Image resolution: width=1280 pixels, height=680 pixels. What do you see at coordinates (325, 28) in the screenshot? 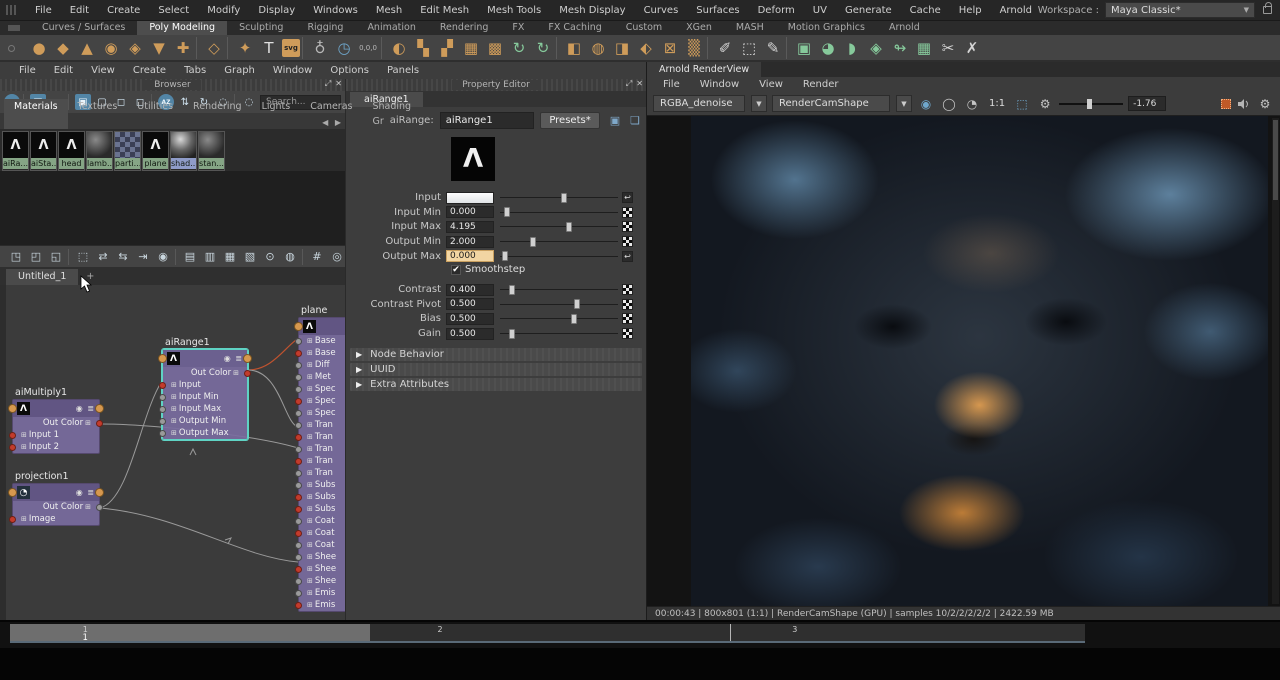
I see `shelf-tab: Rigging` at bounding box center [325, 28].